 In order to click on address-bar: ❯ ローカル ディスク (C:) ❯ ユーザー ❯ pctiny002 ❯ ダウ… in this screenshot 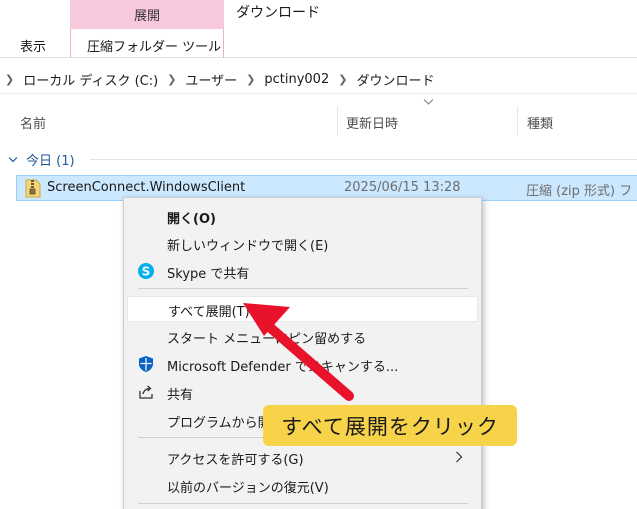, I will do `click(318, 80)`.